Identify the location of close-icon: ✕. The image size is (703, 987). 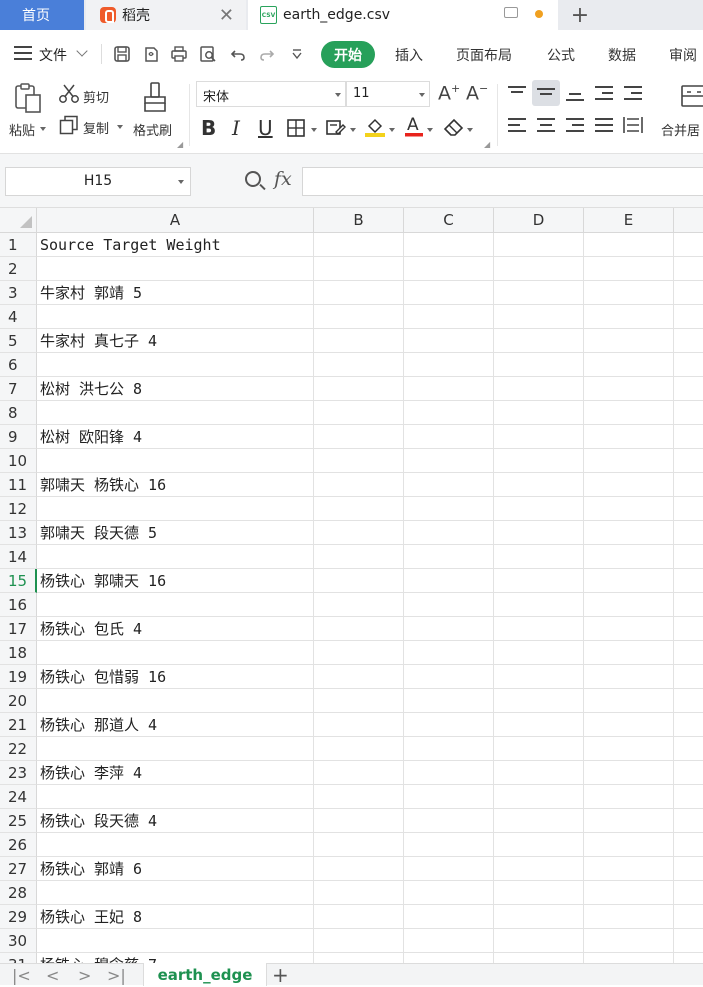
(226, 15).